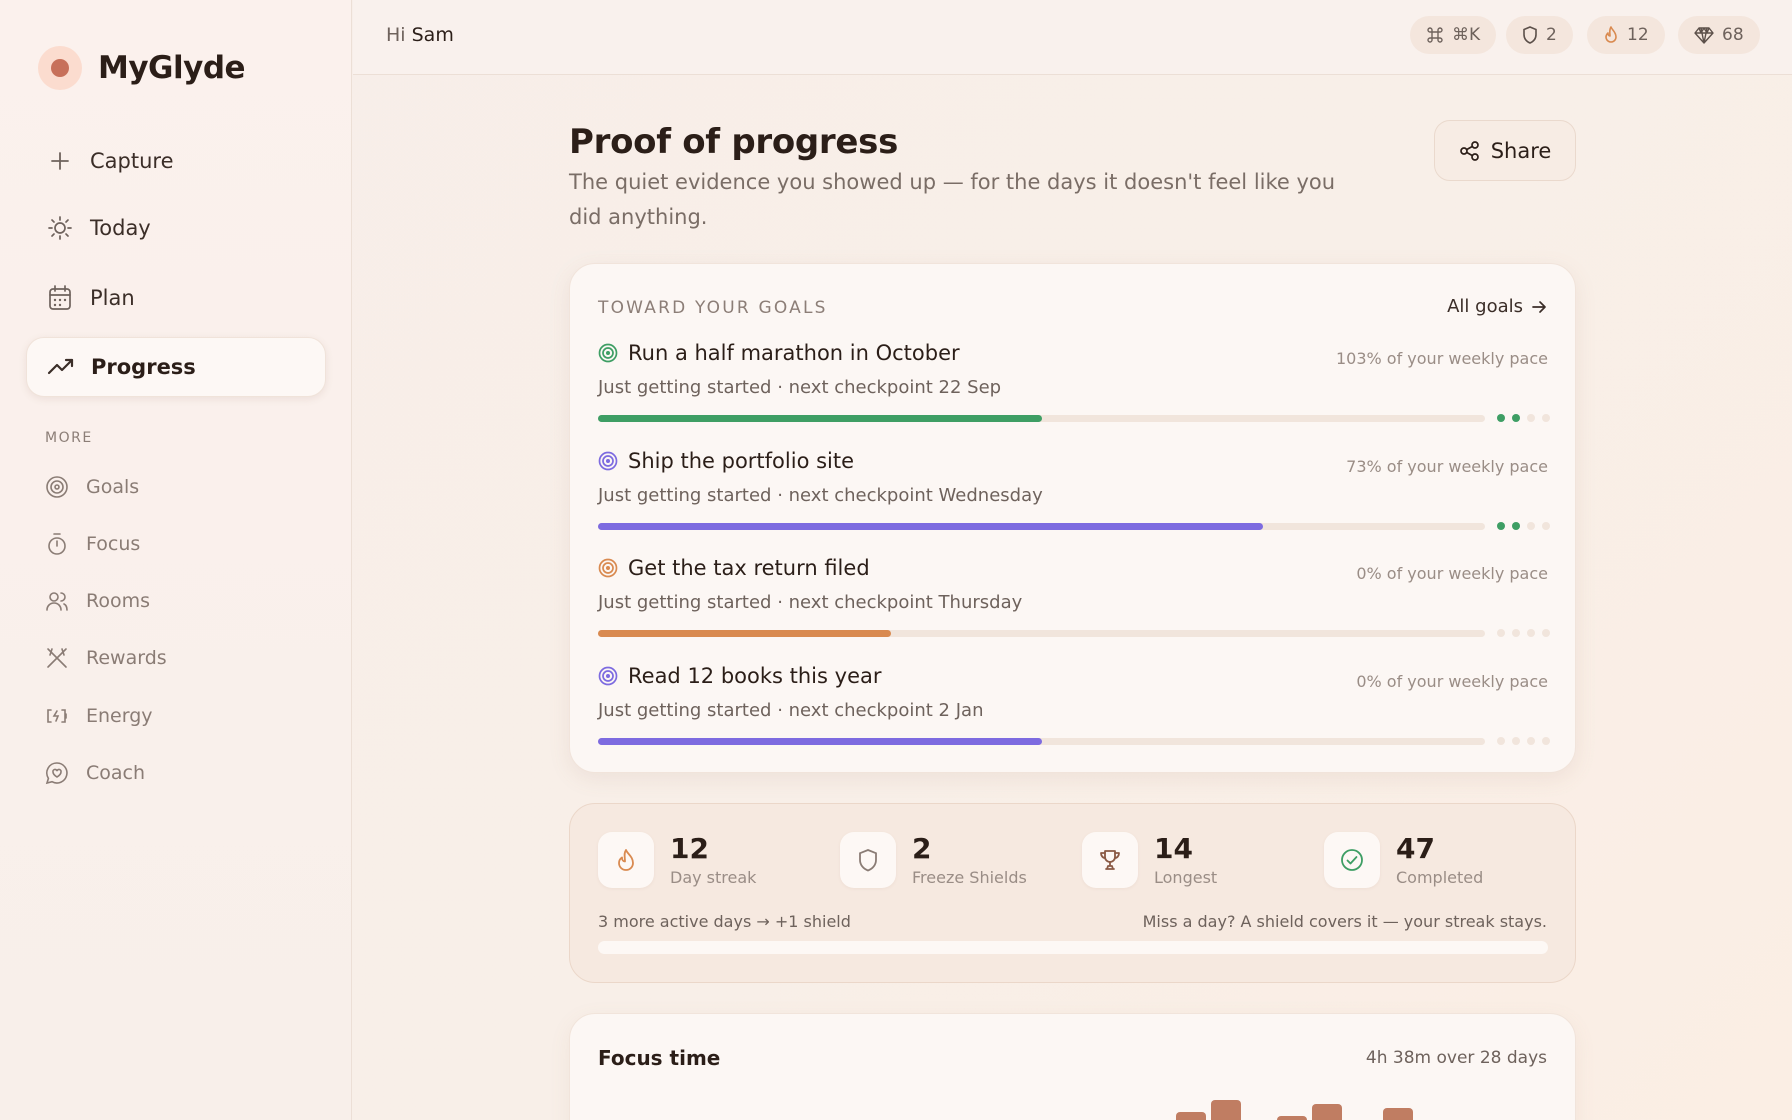 This screenshot has height=1120, width=1792. What do you see at coordinates (1521, 150) in the screenshot?
I see `share-label: Share` at bounding box center [1521, 150].